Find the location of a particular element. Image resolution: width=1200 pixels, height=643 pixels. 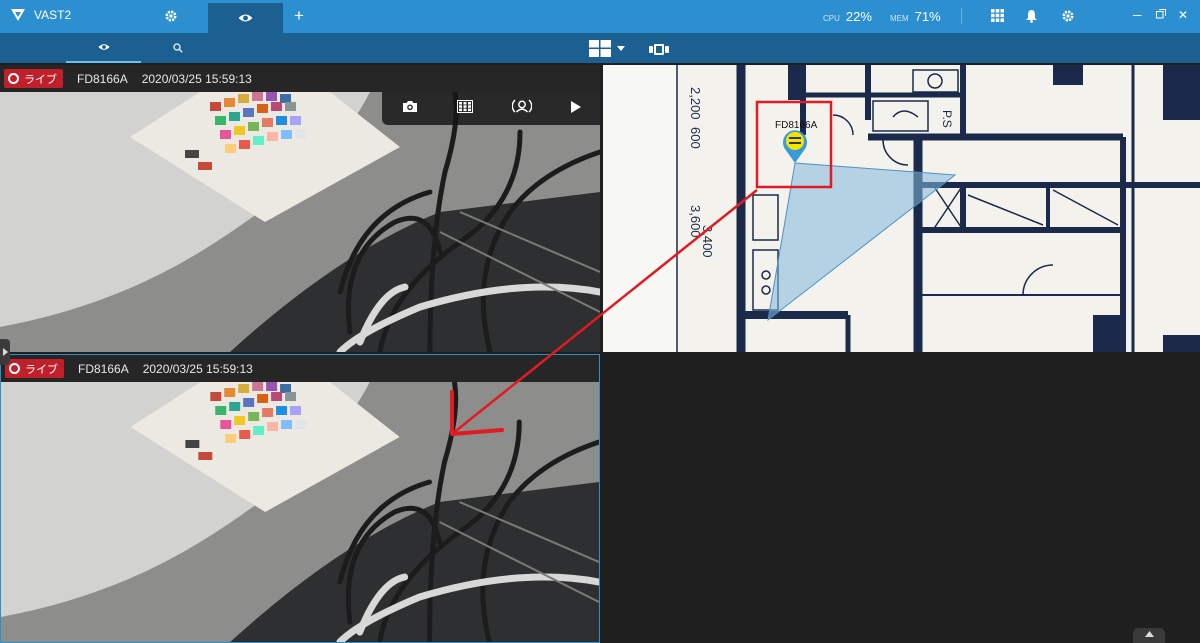

sequence-icon is located at coordinates (659, 49).